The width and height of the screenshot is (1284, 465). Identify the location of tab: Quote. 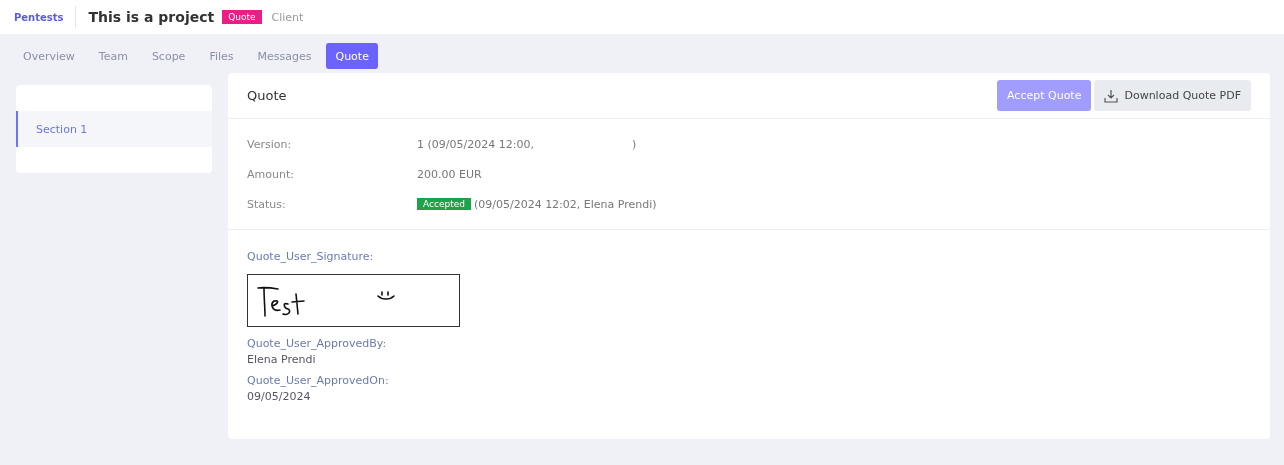
(352, 56).